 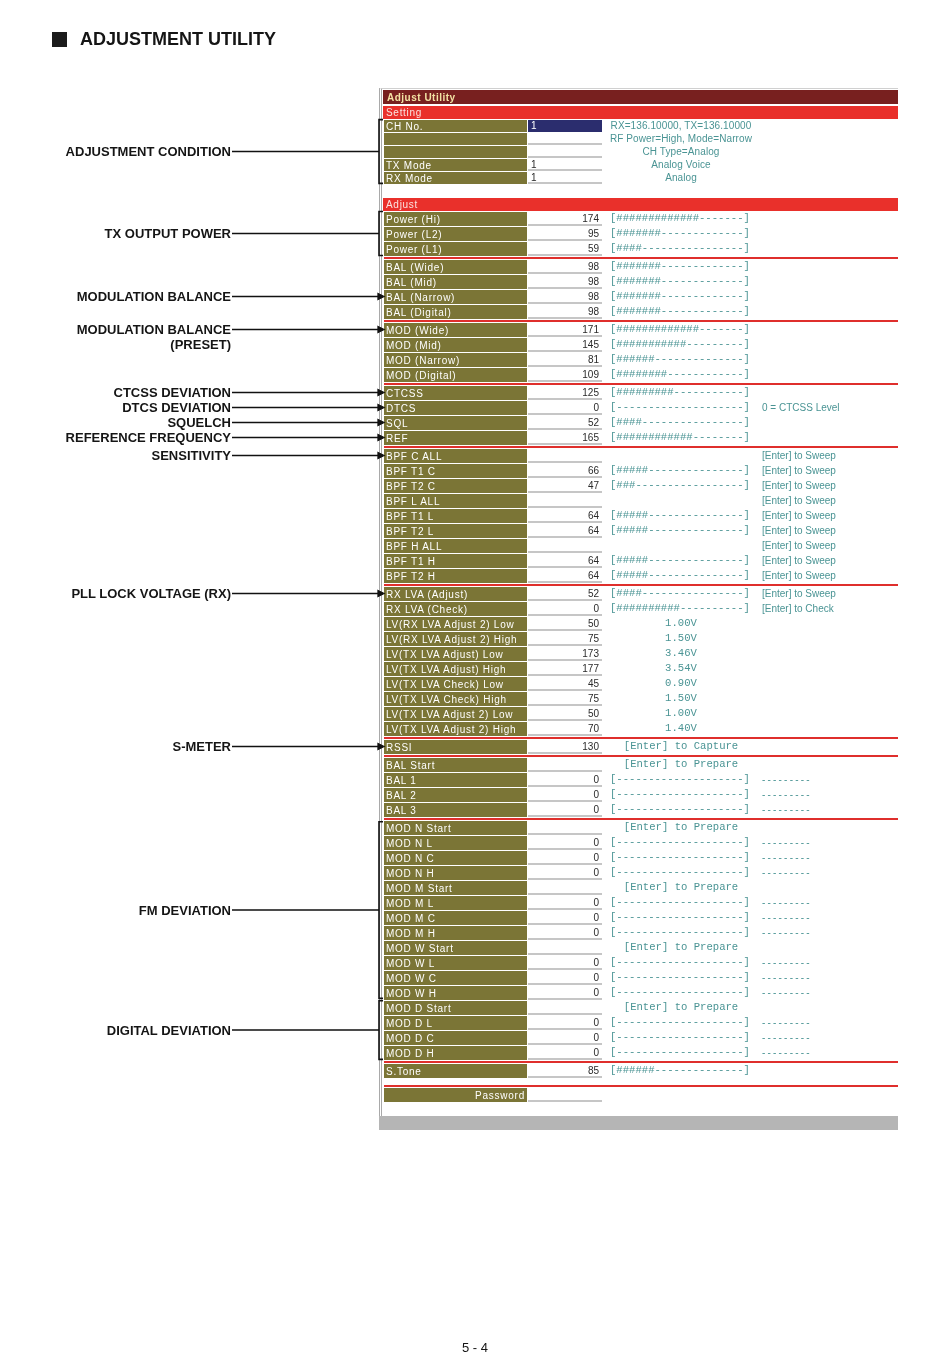 What do you see at coordinates (455, 609) in the screenshot?
I see `field-label: RX LVA (Check)` at bounding box center [455, 609].